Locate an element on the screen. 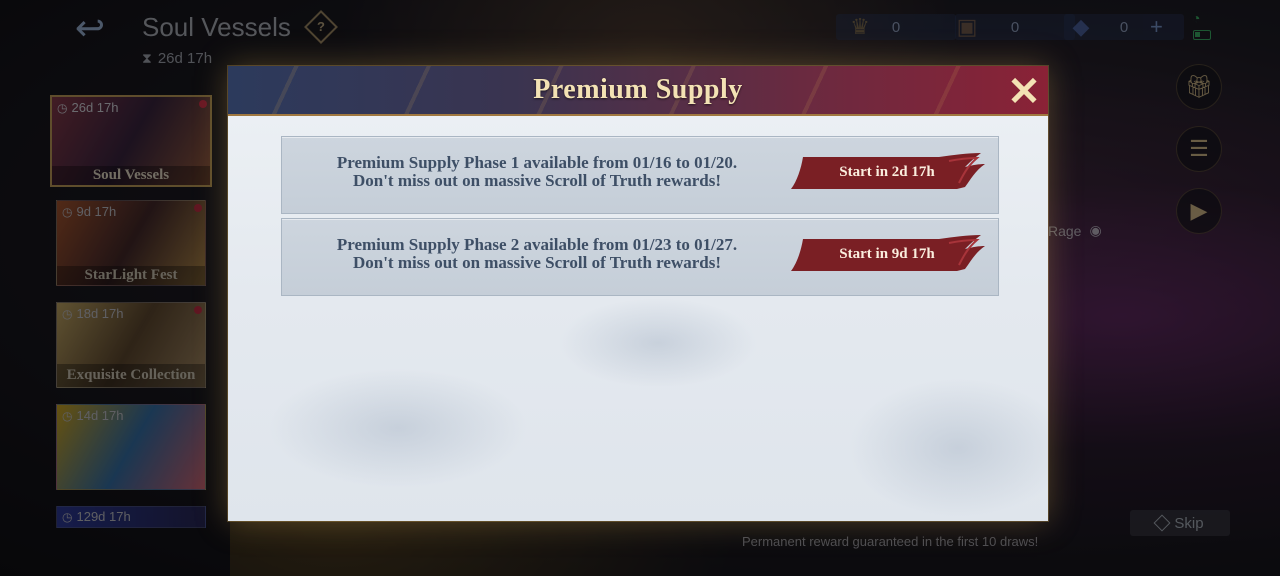 This screenshot has width=1280, height=576. start-time-badge: Start in 2d 17h is located at coordinates (887, 173).